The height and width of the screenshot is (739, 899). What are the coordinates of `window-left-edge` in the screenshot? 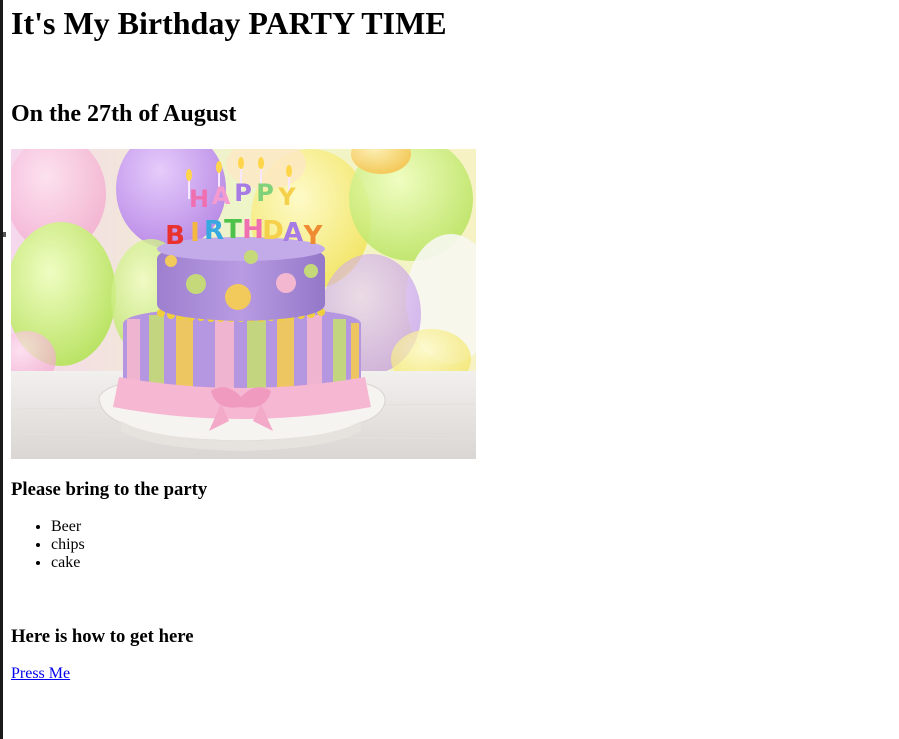 It's located at (1, 369).